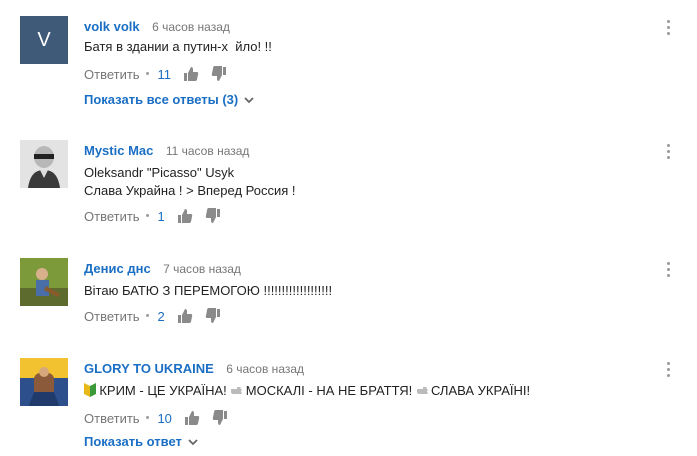  I want to click on comment-actions: Ответить • 2, so click(158, 316).